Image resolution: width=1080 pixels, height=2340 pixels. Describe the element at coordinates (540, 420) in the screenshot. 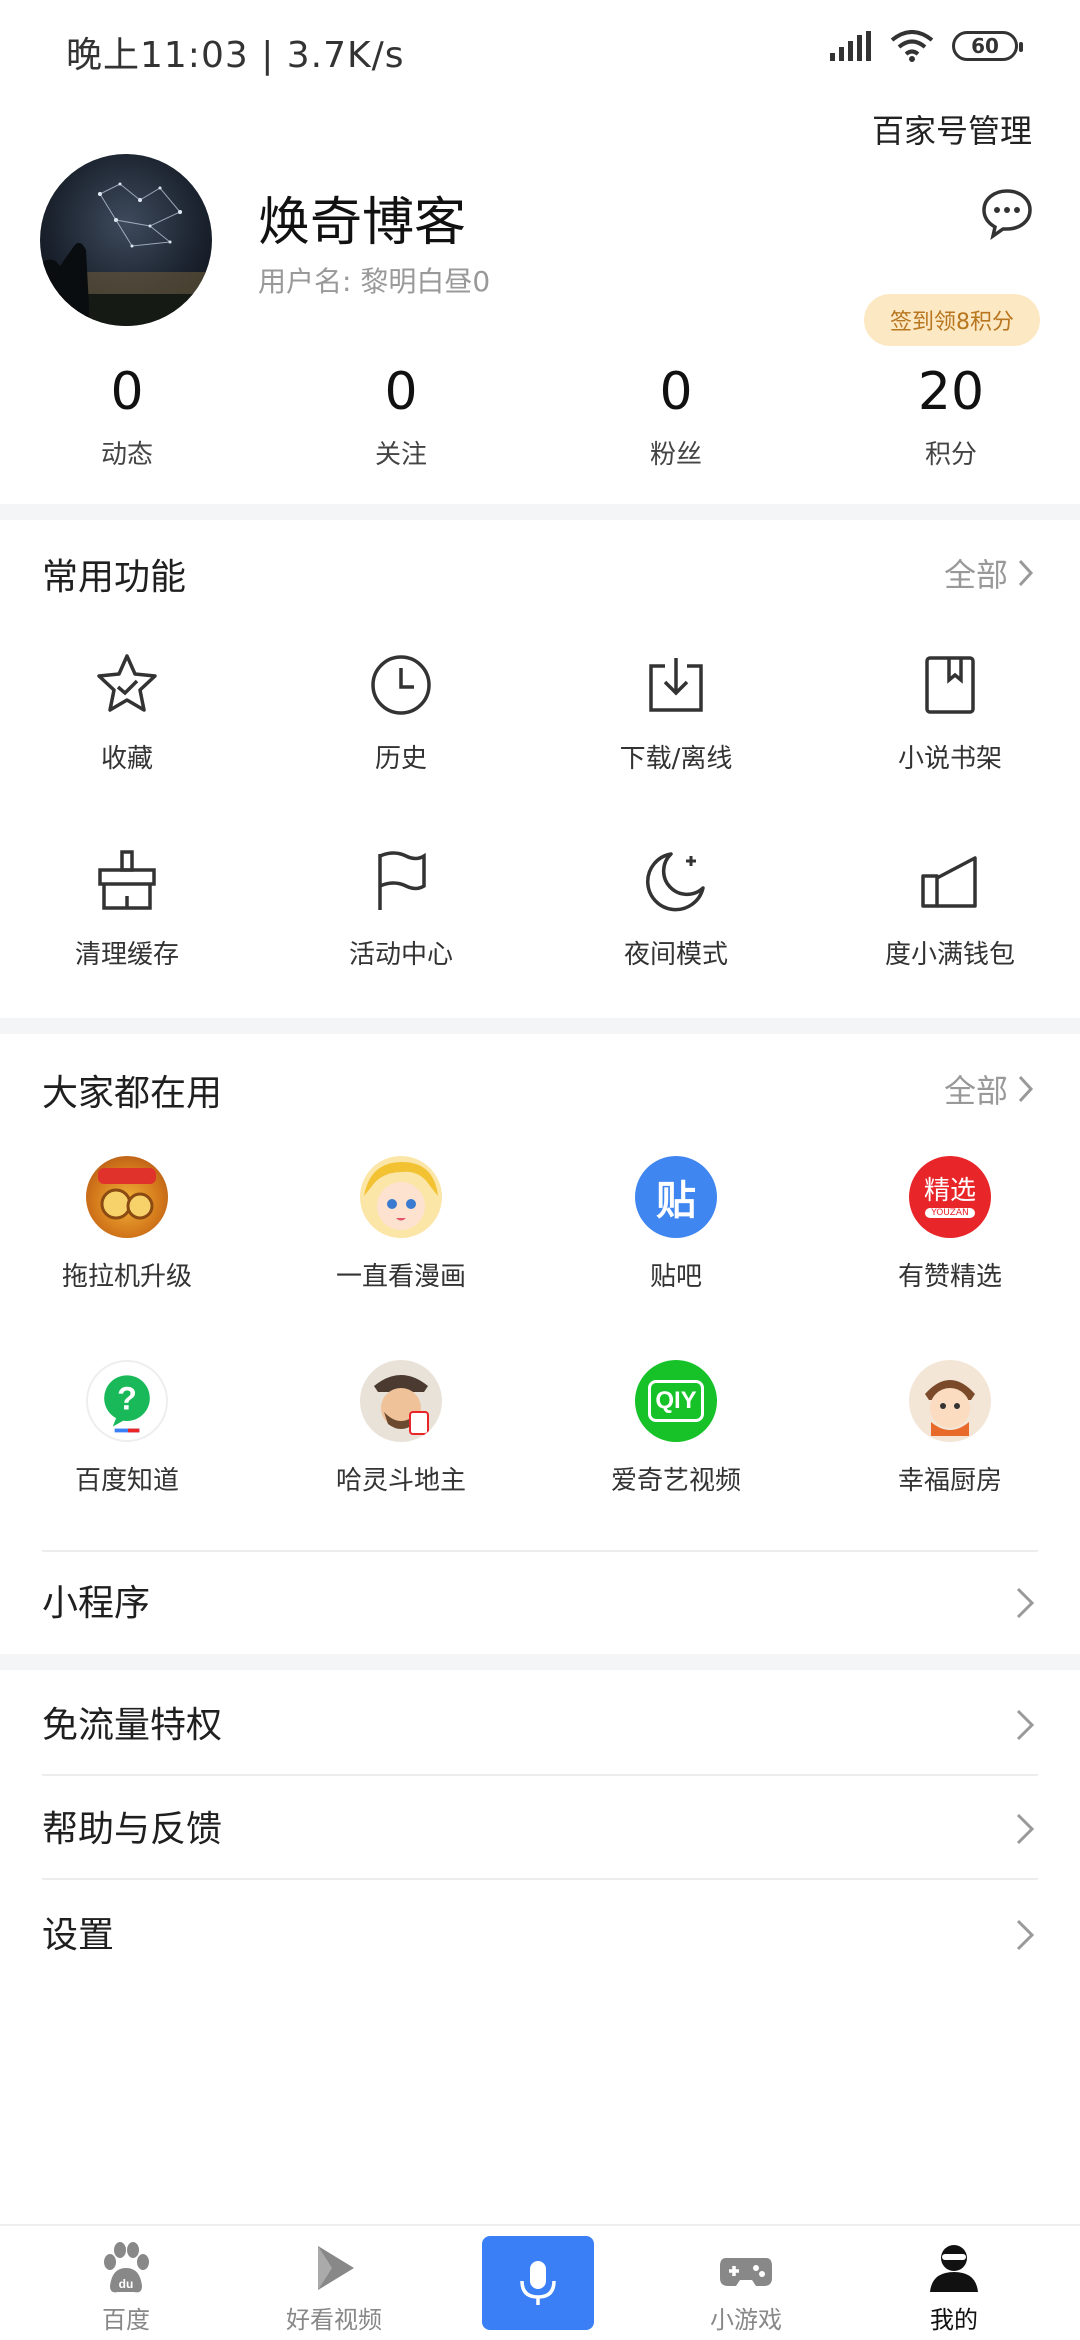

I see `profile-stats: 0 动态 0 关注 0 粉丝 20 积分` at that location.